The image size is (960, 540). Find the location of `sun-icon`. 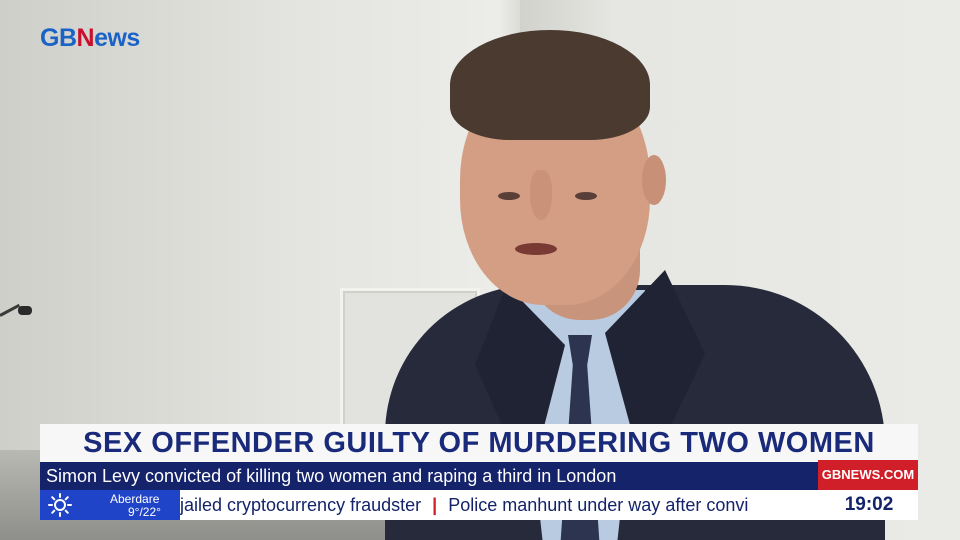

sun-icon is located at coordinates (60, 505).